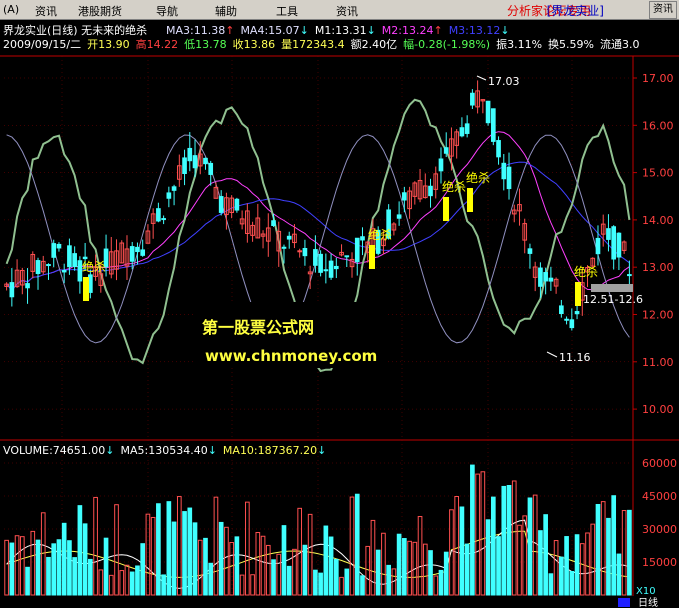 The width and height of the screenshot is (679, 608). I want to click on legend-item: MA3:11.38, so click(195, 30).